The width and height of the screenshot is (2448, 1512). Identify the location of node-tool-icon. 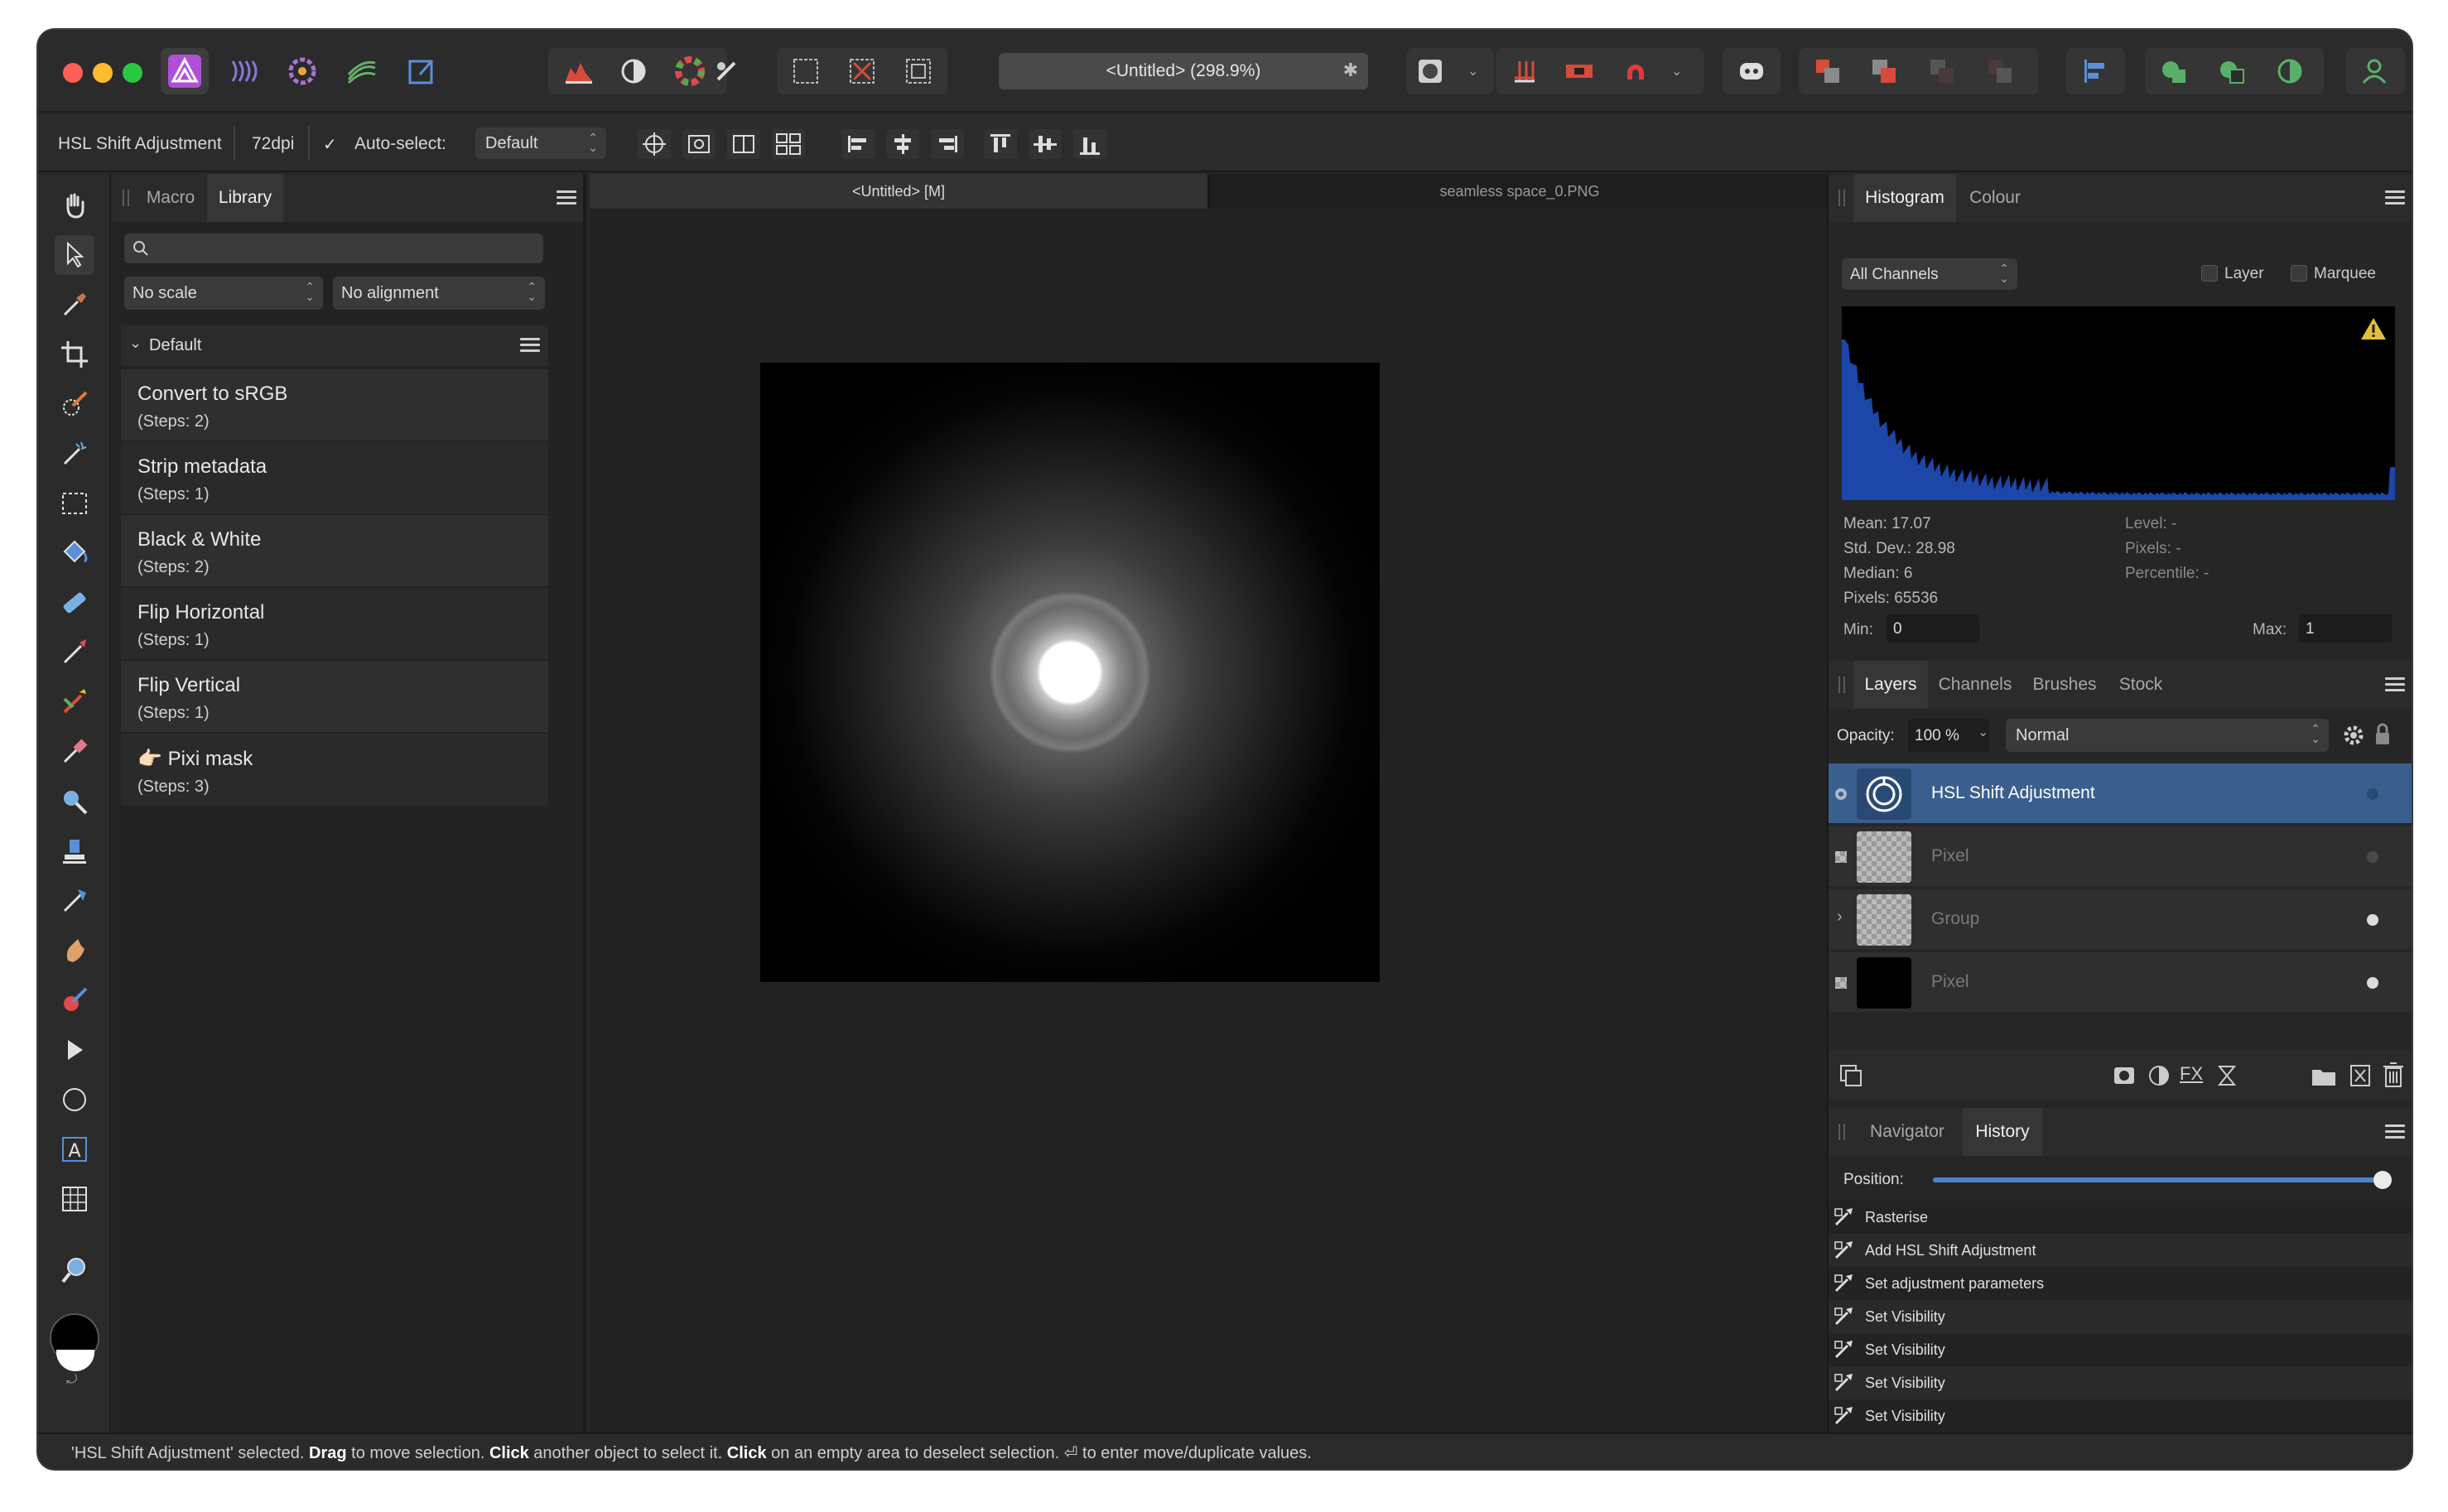
(74, 1050).